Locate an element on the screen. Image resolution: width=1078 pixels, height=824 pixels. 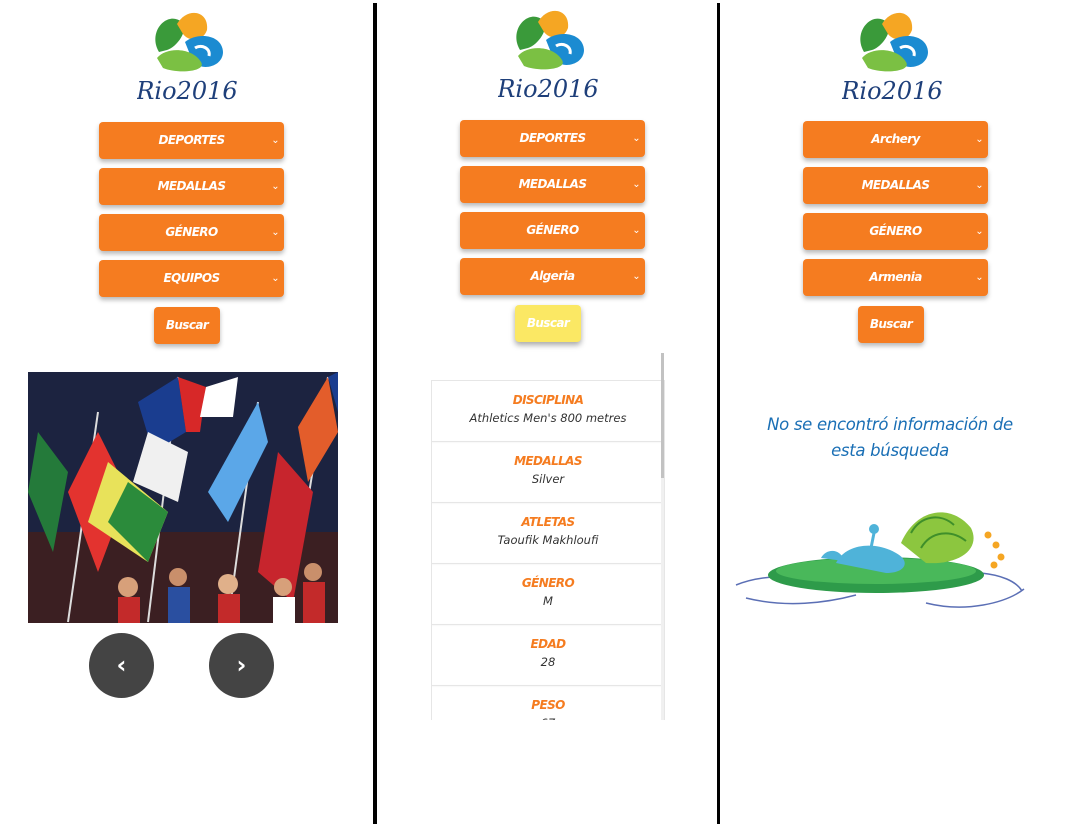
result-field-value: M is located at coordinates (548, 601).